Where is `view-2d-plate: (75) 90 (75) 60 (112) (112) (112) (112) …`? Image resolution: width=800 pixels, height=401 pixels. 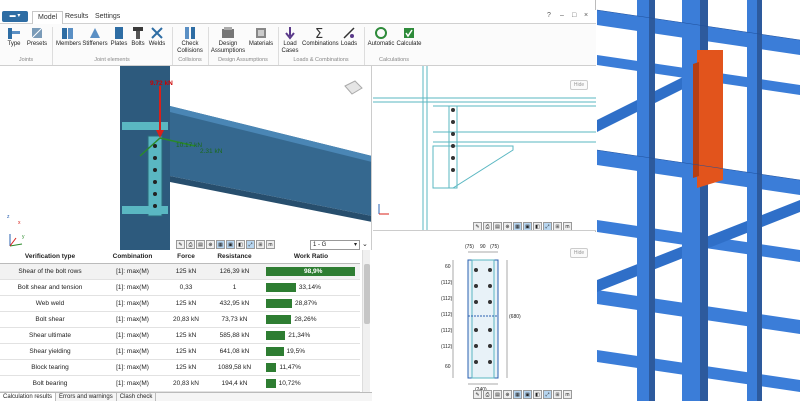 view-2d-plate: (75) 90 (75) 60 (112) (112) (112) (112) … is located at coordinates (484, 316).